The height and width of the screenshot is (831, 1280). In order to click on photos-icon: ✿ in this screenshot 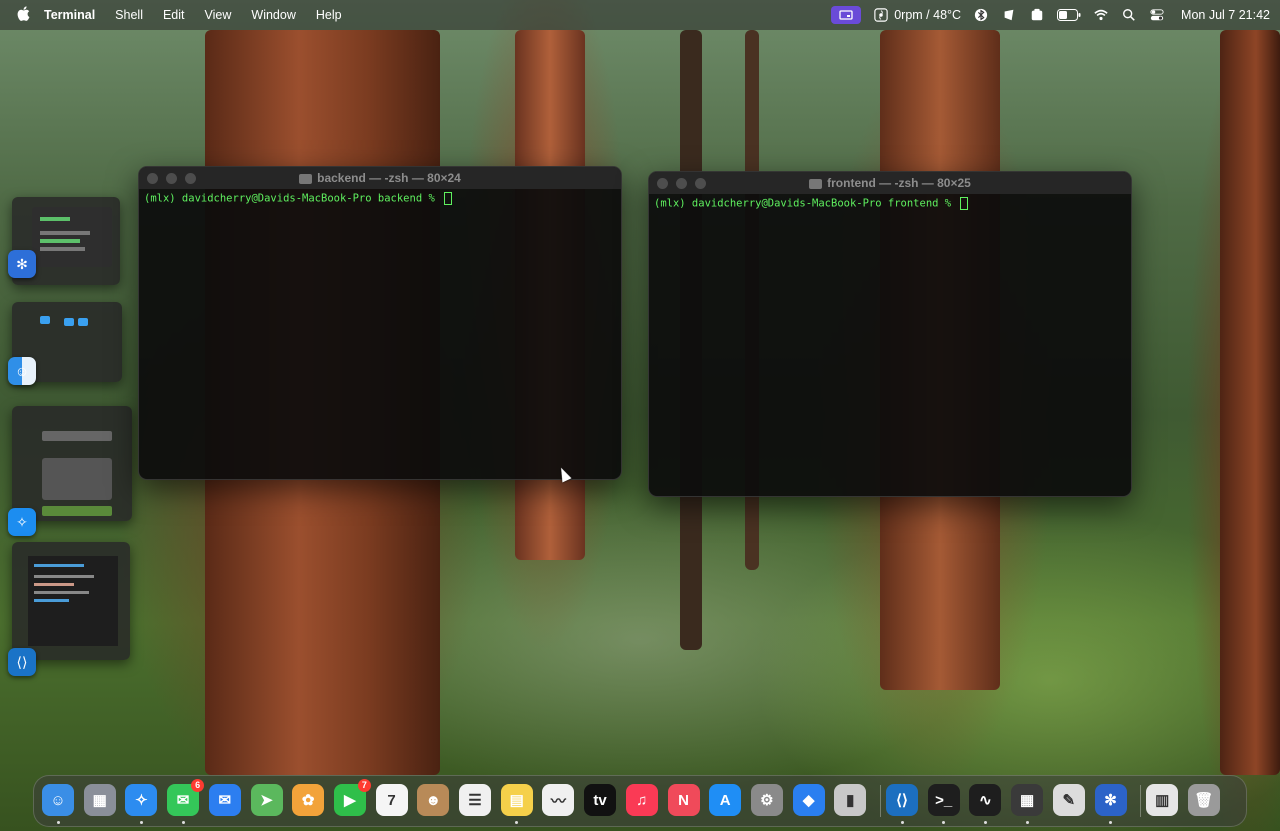, I will do `click(308, 800)`.